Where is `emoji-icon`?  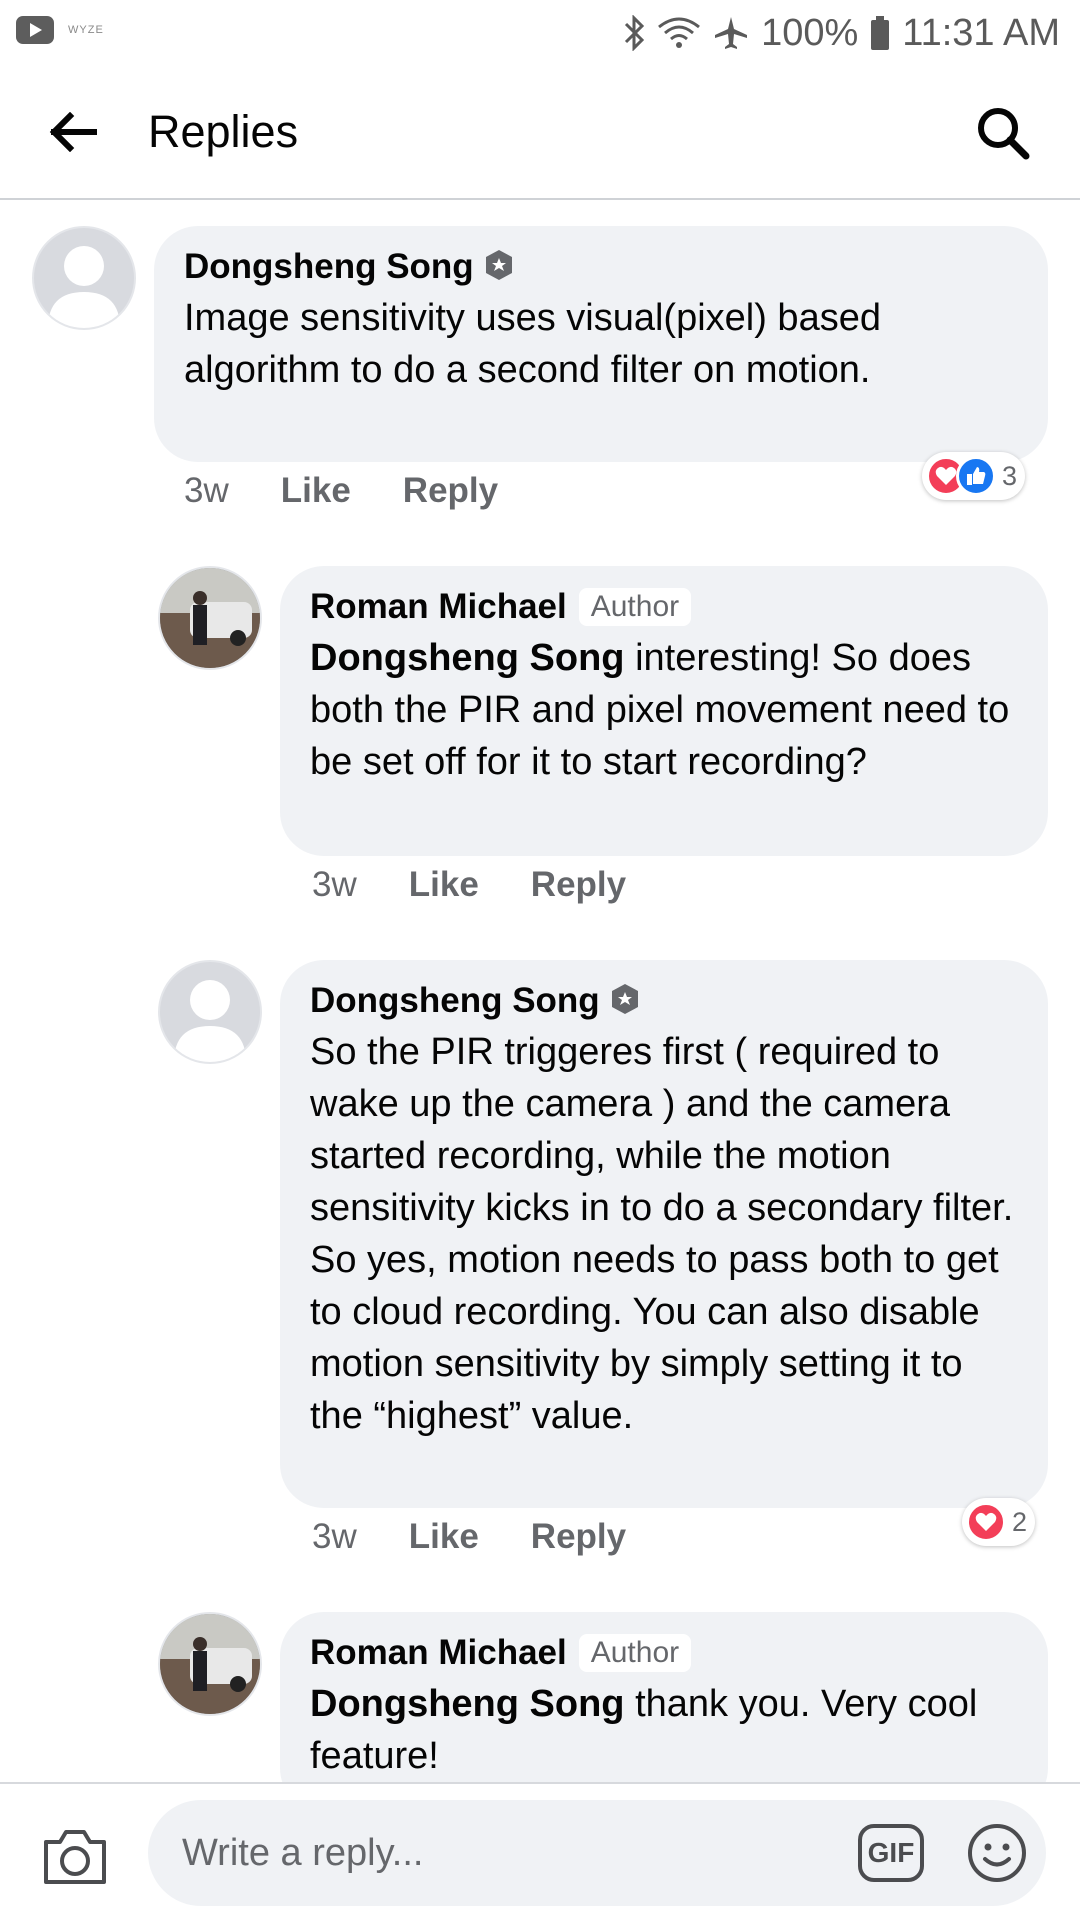 emoji-icon is located at coordinates (997, 1853).